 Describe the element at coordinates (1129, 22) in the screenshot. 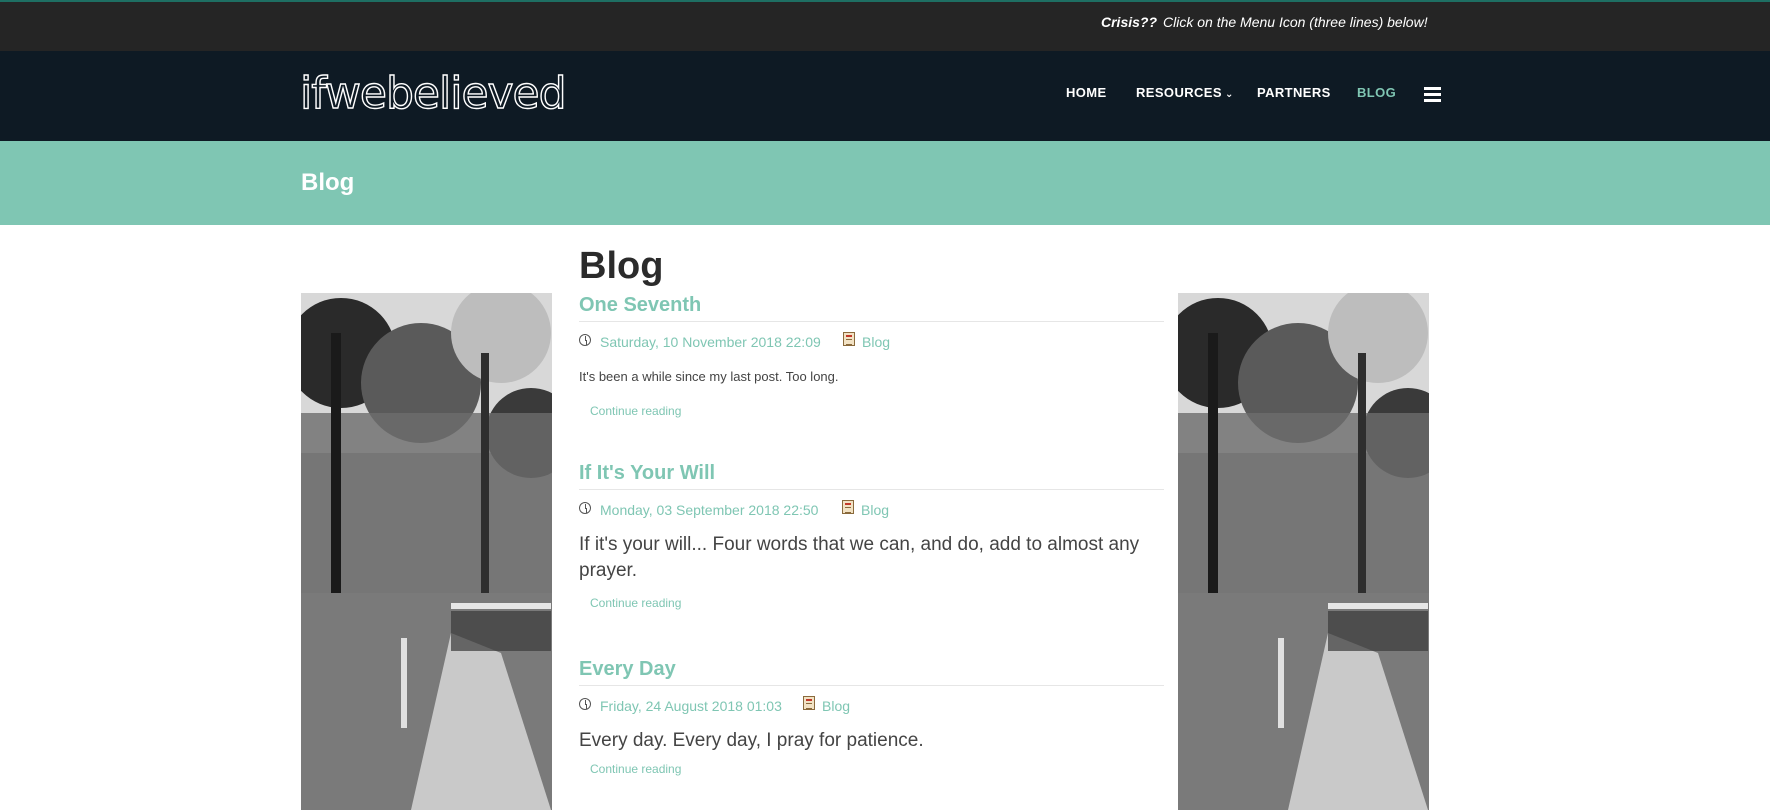

I see `crisis-label: Crisis??` at that location.